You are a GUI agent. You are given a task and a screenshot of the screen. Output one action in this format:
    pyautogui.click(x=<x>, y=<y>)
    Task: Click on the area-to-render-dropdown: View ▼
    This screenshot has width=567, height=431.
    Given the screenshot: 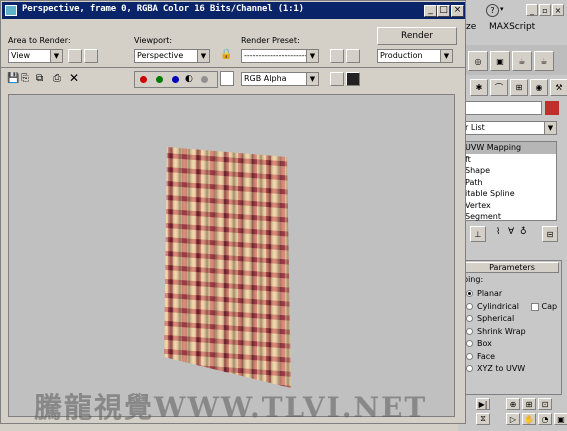 What is the action you would take?
    pyautogui.click(x=35, y=56)
    